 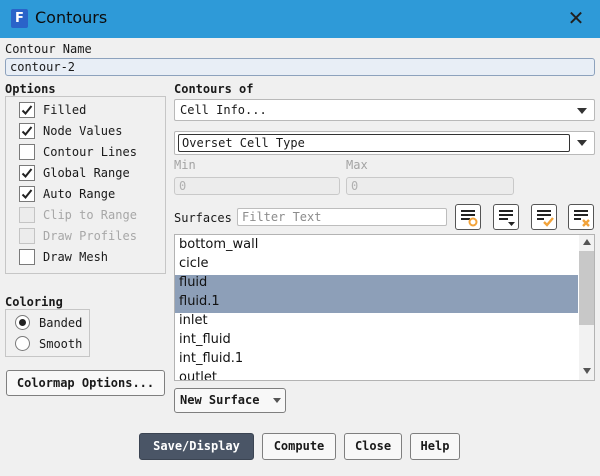 What do you see at coordinates (19, 18) in the screenshot?
I see `fluent-app-icon: F` at bounding box center [19, 18].